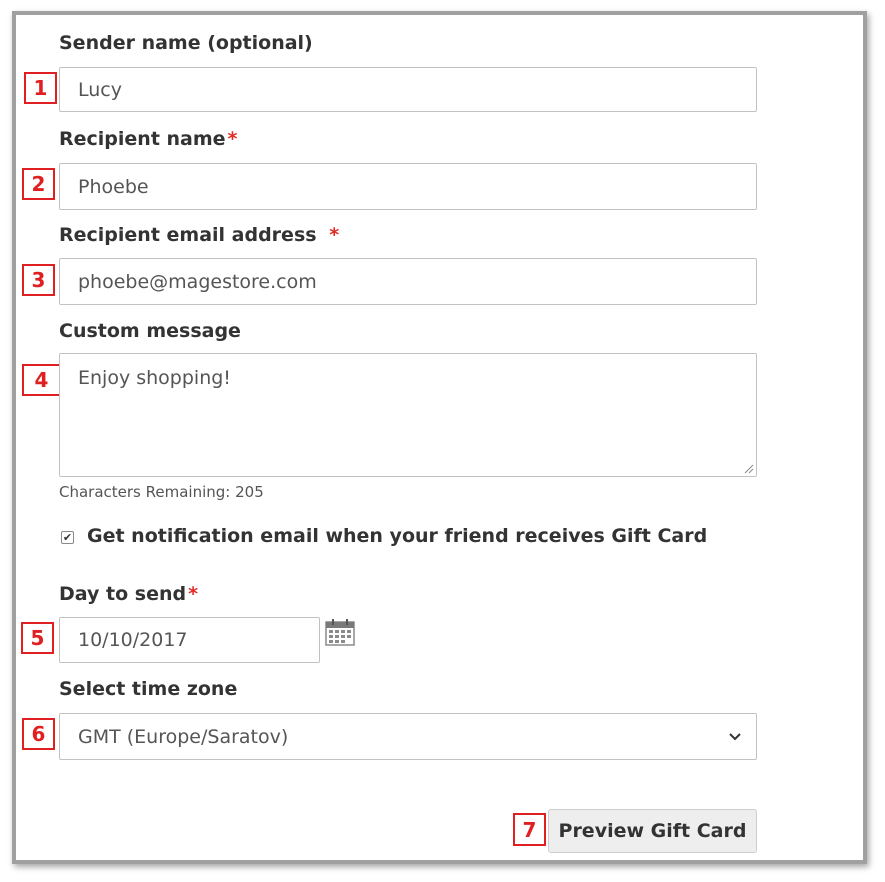  What do you see at coordinates (38, 184) in the screenshot?
I see `annotation-badge-2: 2` at bounding box center [38, 184].